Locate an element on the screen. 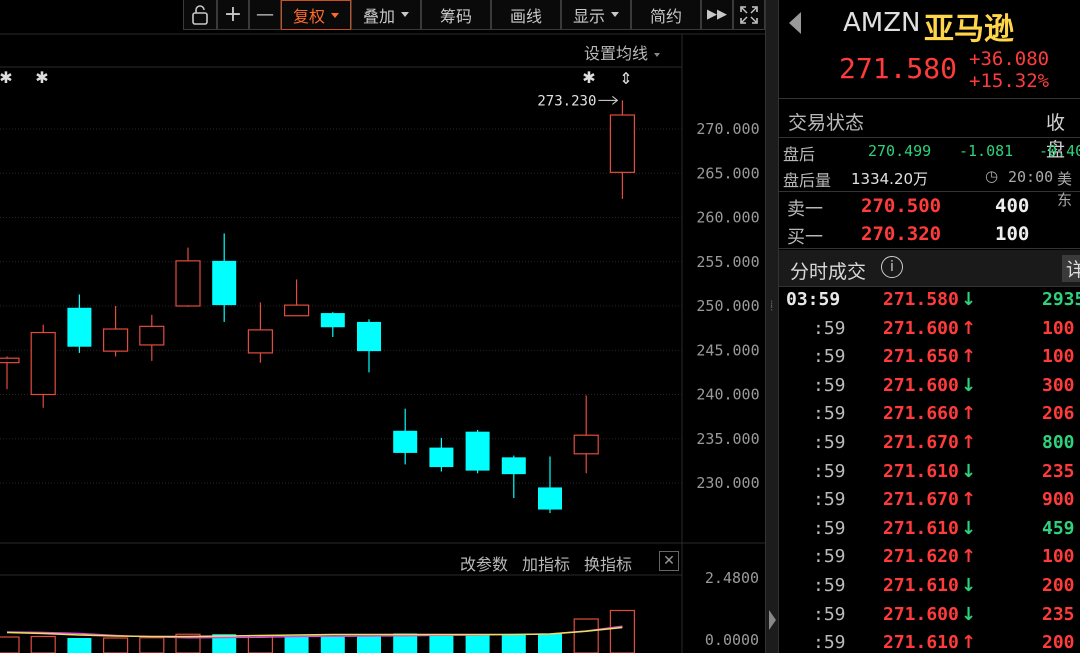 The width and height of the screenshot is (1080, 653). detail-button: 详 is located at coordinates (1071, 268).